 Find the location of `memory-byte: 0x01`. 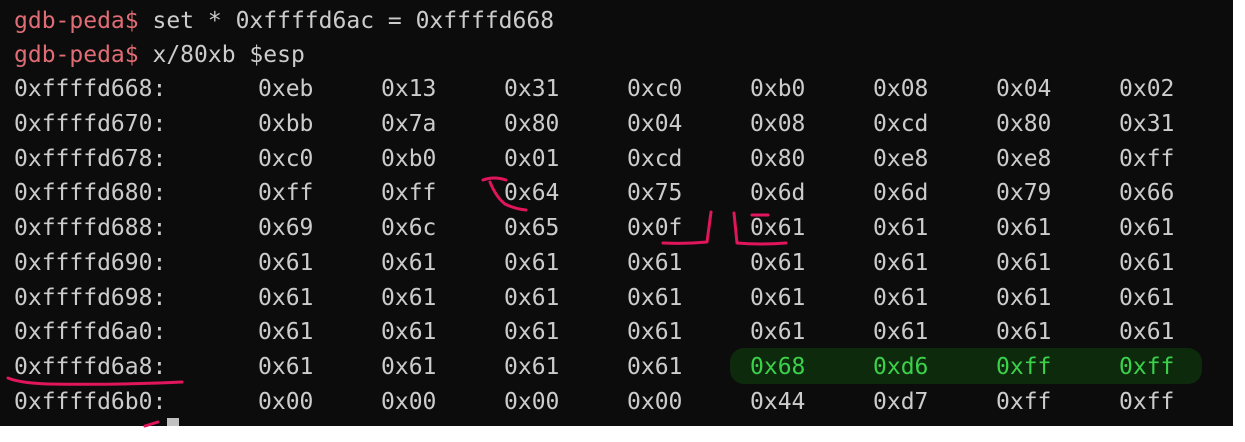

memory-byte: 0x01 is located at coordinates (532, 158).